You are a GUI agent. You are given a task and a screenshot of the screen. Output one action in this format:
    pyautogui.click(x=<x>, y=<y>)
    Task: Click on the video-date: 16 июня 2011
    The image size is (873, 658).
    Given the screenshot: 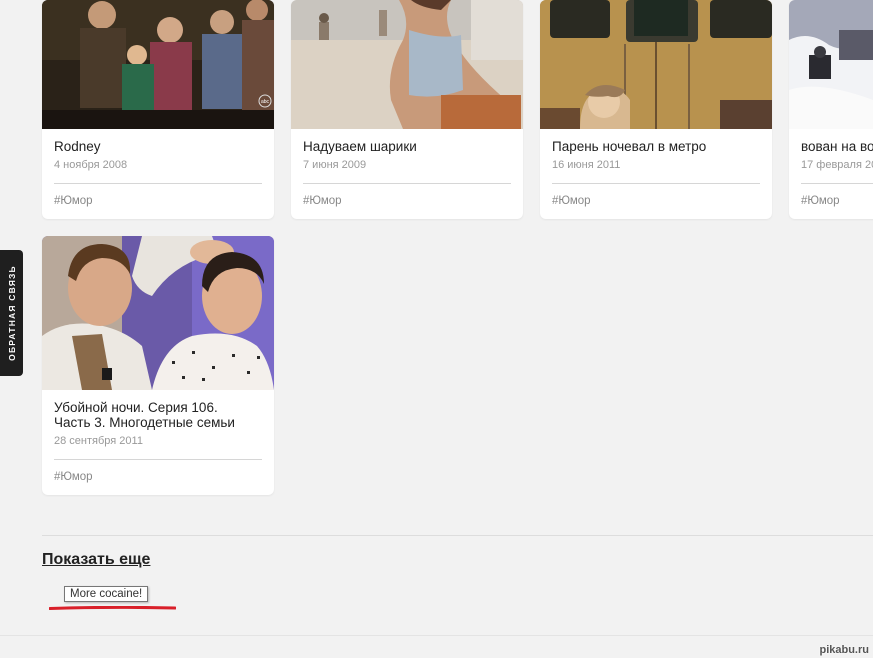 What is the action you would take?
    pyautogui.click(x=586, y=165)
    